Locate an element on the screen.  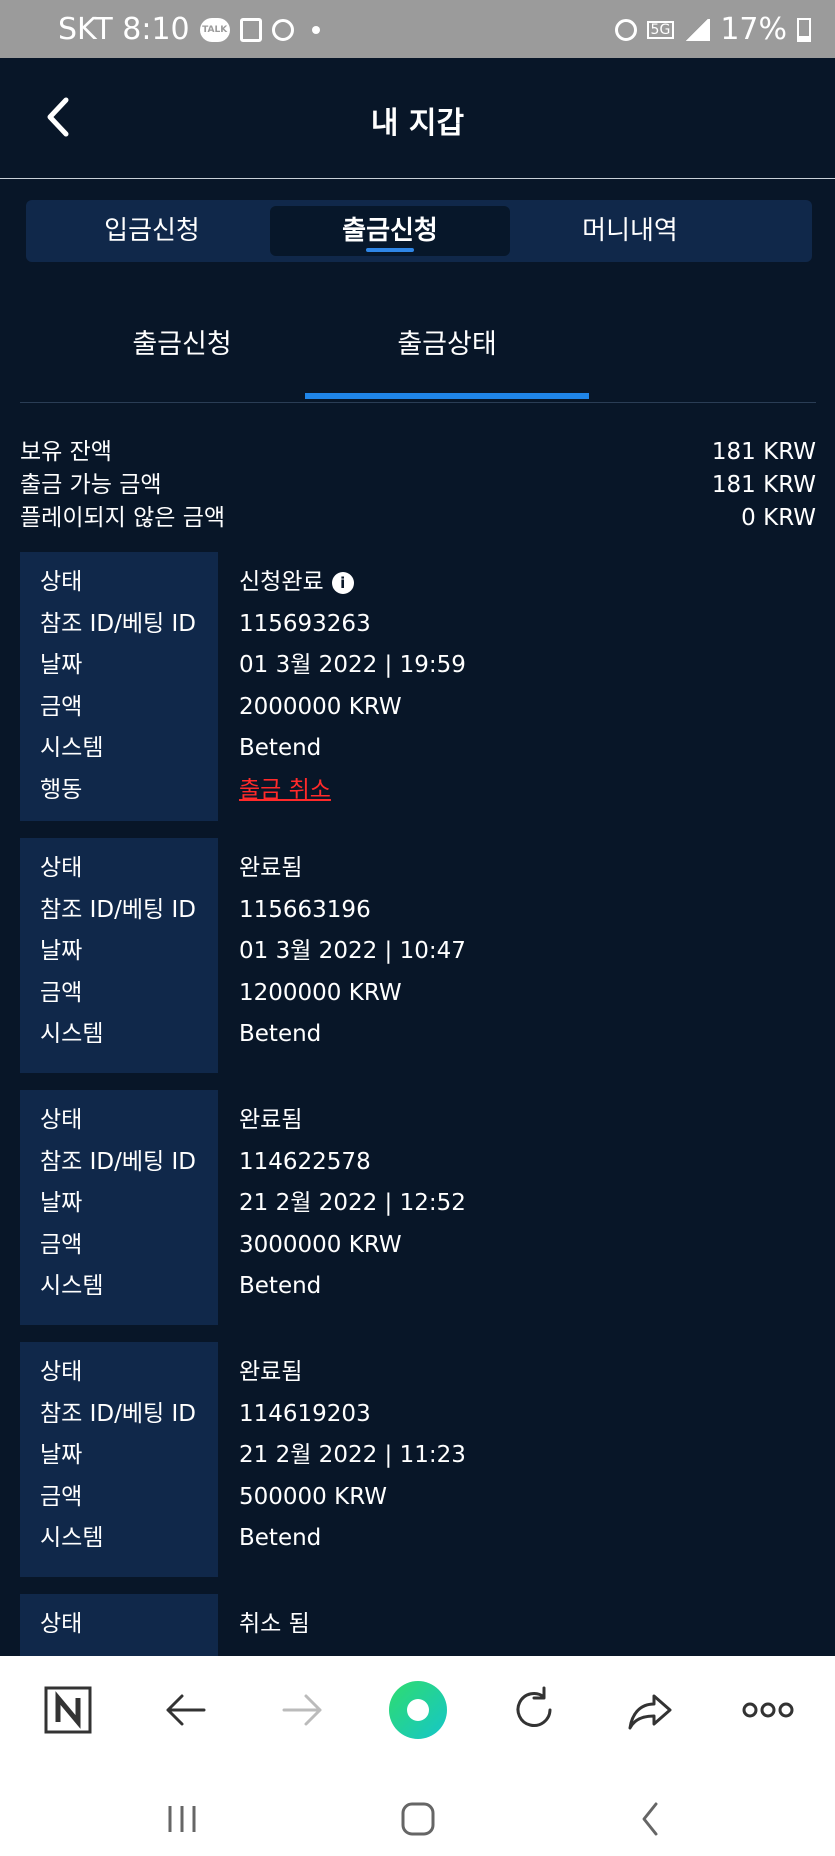
tab-withdraw: 출금신청 is located at coordinates (390, 231).